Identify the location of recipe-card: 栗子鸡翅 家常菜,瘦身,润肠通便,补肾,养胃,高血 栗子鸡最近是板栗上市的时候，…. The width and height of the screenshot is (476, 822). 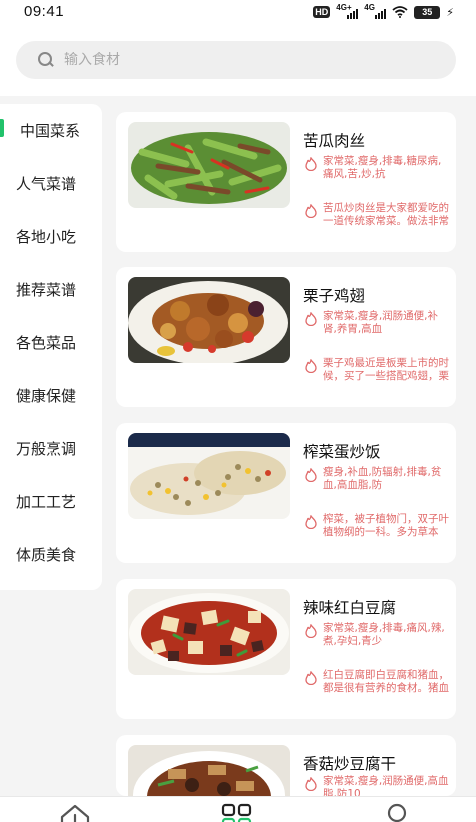
(286, 337).